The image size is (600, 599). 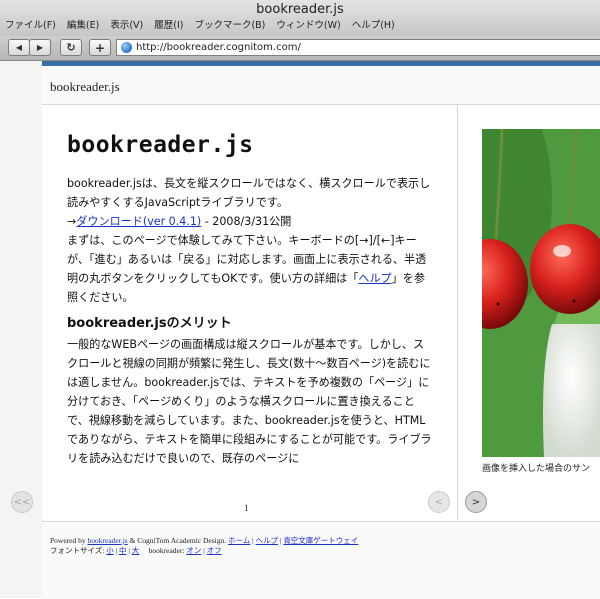 What do you see at coordinates (300, 9) in the screenshot?
I see `window-title: bookreader.js` at bounding box center [300, 9].